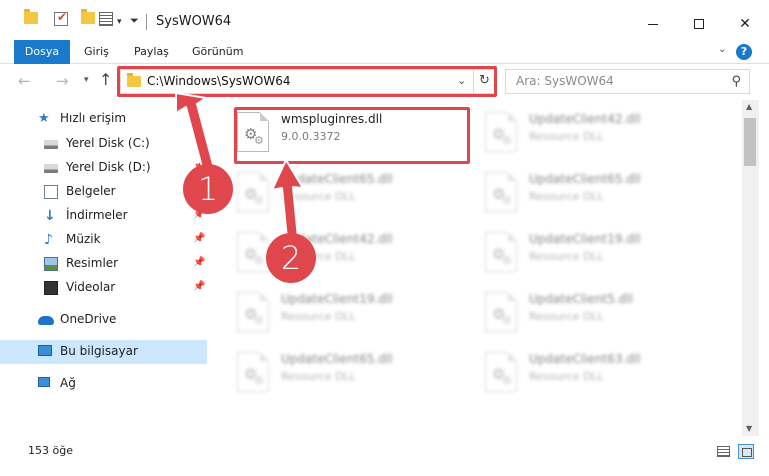 Image resolution: width=769 pixels, height=476 pixels. I want to click on network-icon, so click(44, 382).